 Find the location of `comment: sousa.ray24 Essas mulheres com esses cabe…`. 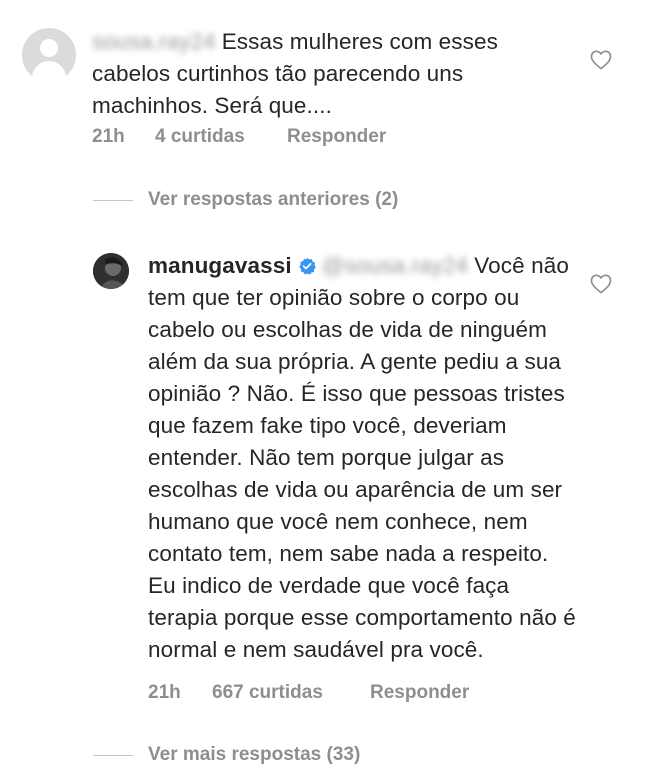

comment: sousa.ray24 Essas mulheres com esses cabe… is located at coordinates (327, 74).